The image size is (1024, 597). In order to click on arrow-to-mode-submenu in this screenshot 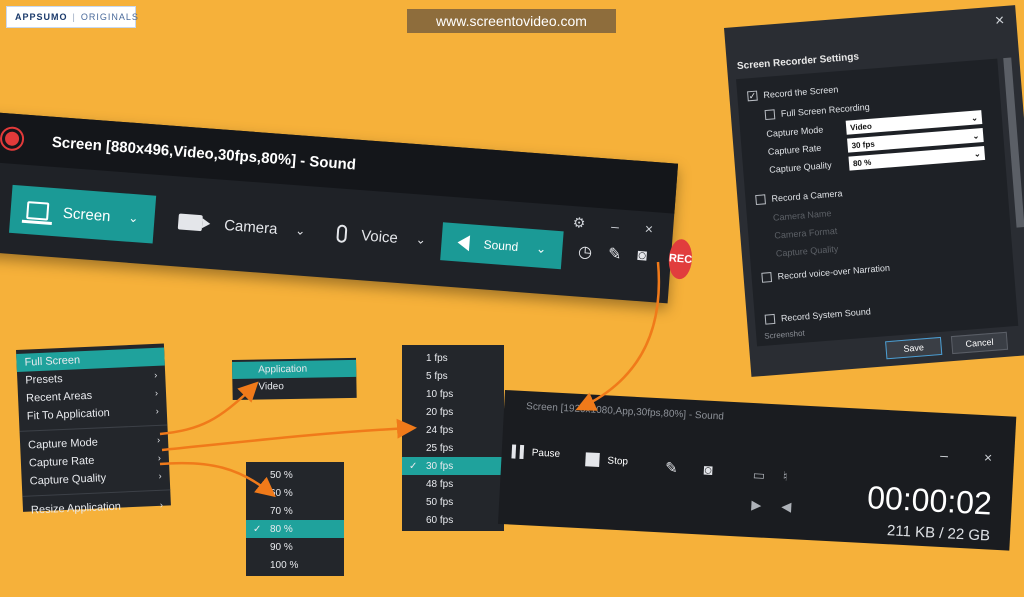, I will do `click(209, 408)`.